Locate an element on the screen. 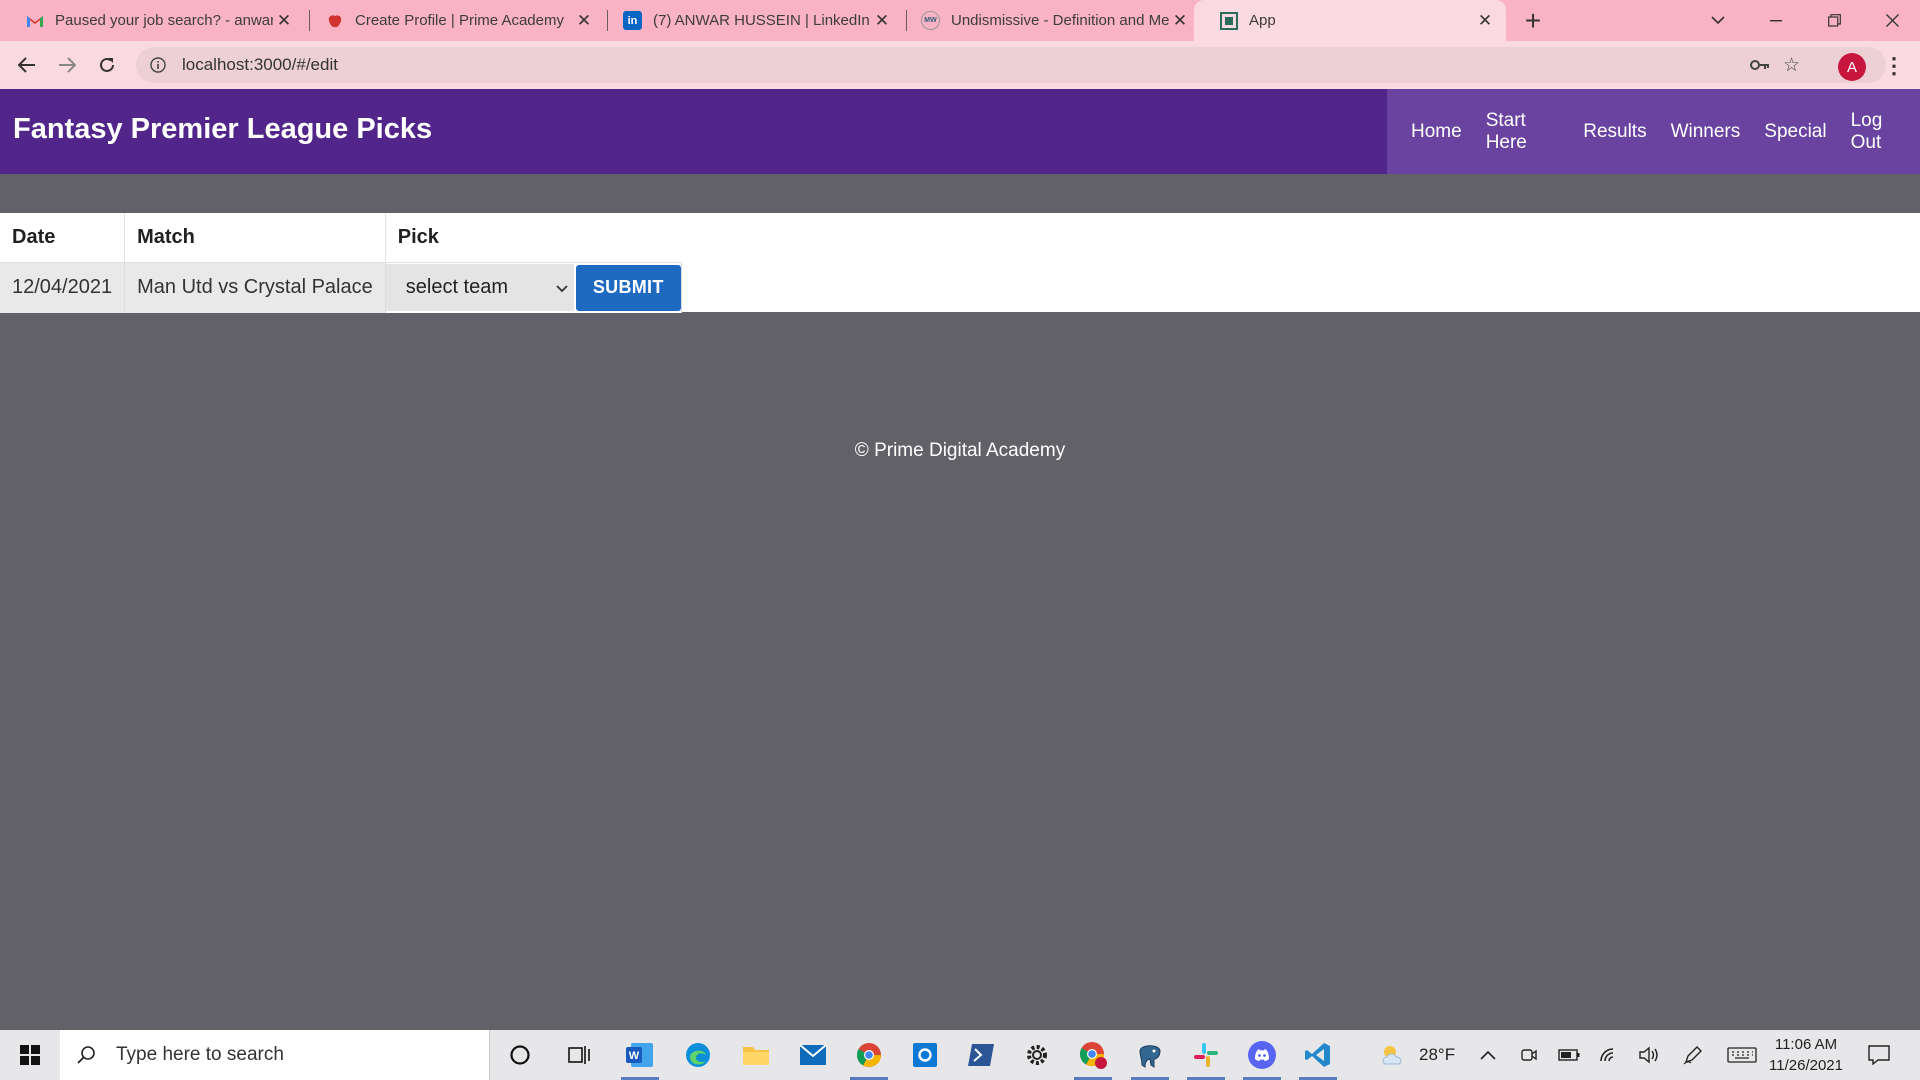 Image resolution: width=1920 pixels, height=1080 pixels. submit-button: SUBMIT is located at coordinates (628, 287).